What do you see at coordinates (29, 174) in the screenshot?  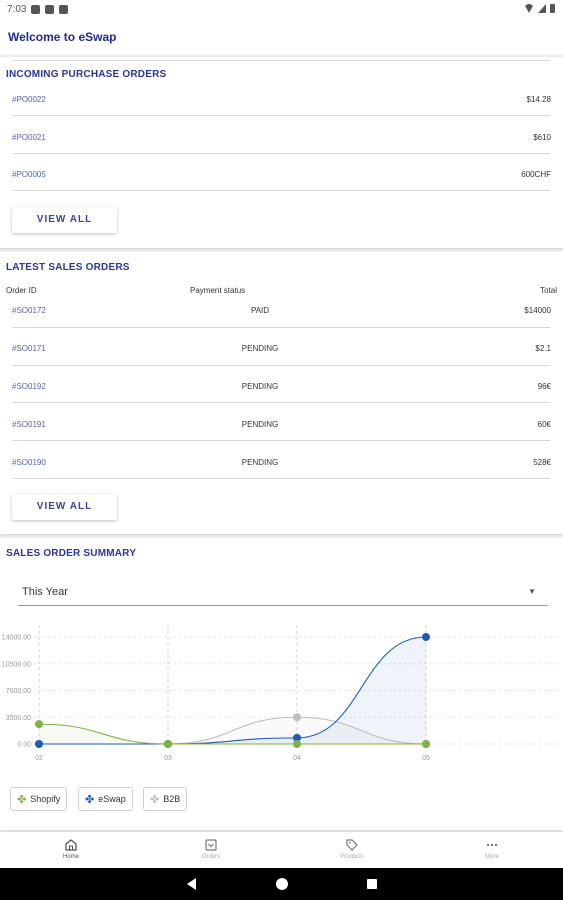 I see `purchase-order-link: #PO0005` at bounding box center [29, 174].